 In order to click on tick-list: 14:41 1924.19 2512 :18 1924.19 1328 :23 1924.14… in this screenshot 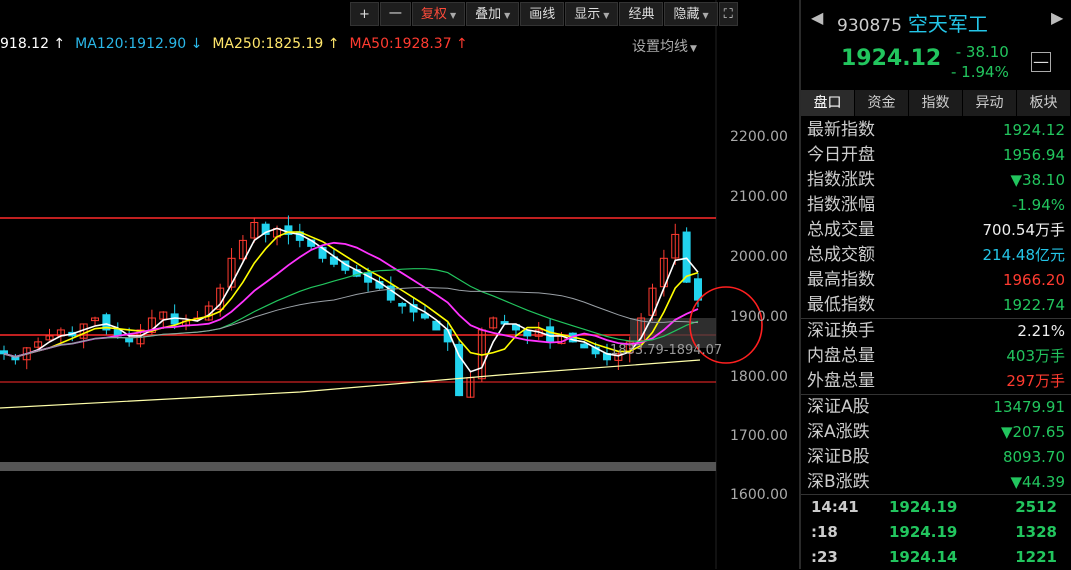, I will do `click(936, 532)`.